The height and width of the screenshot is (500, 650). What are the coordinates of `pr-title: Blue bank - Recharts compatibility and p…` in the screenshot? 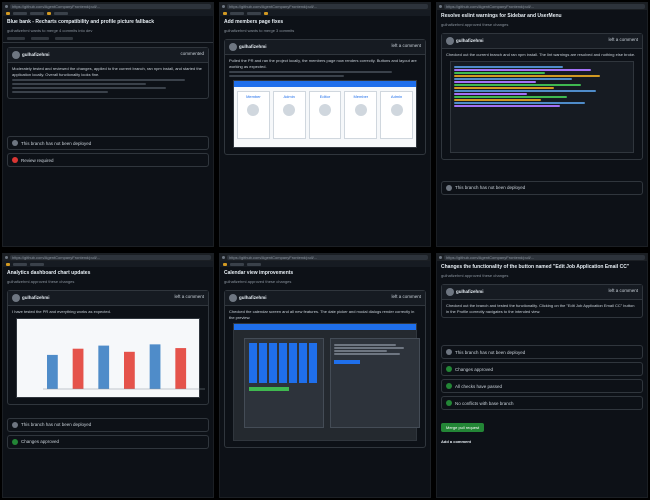 It's located at (80, 22).